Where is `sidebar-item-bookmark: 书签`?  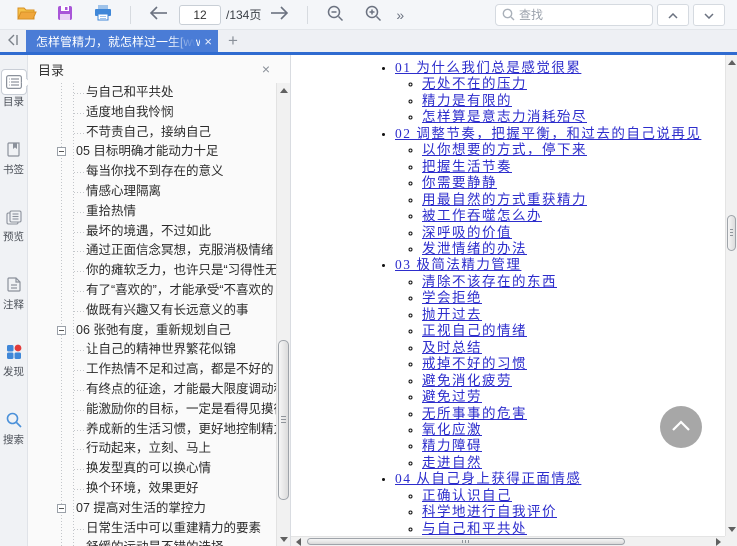
sidebar-item-bookmark: 书签 is located at coordinates (13, 157).